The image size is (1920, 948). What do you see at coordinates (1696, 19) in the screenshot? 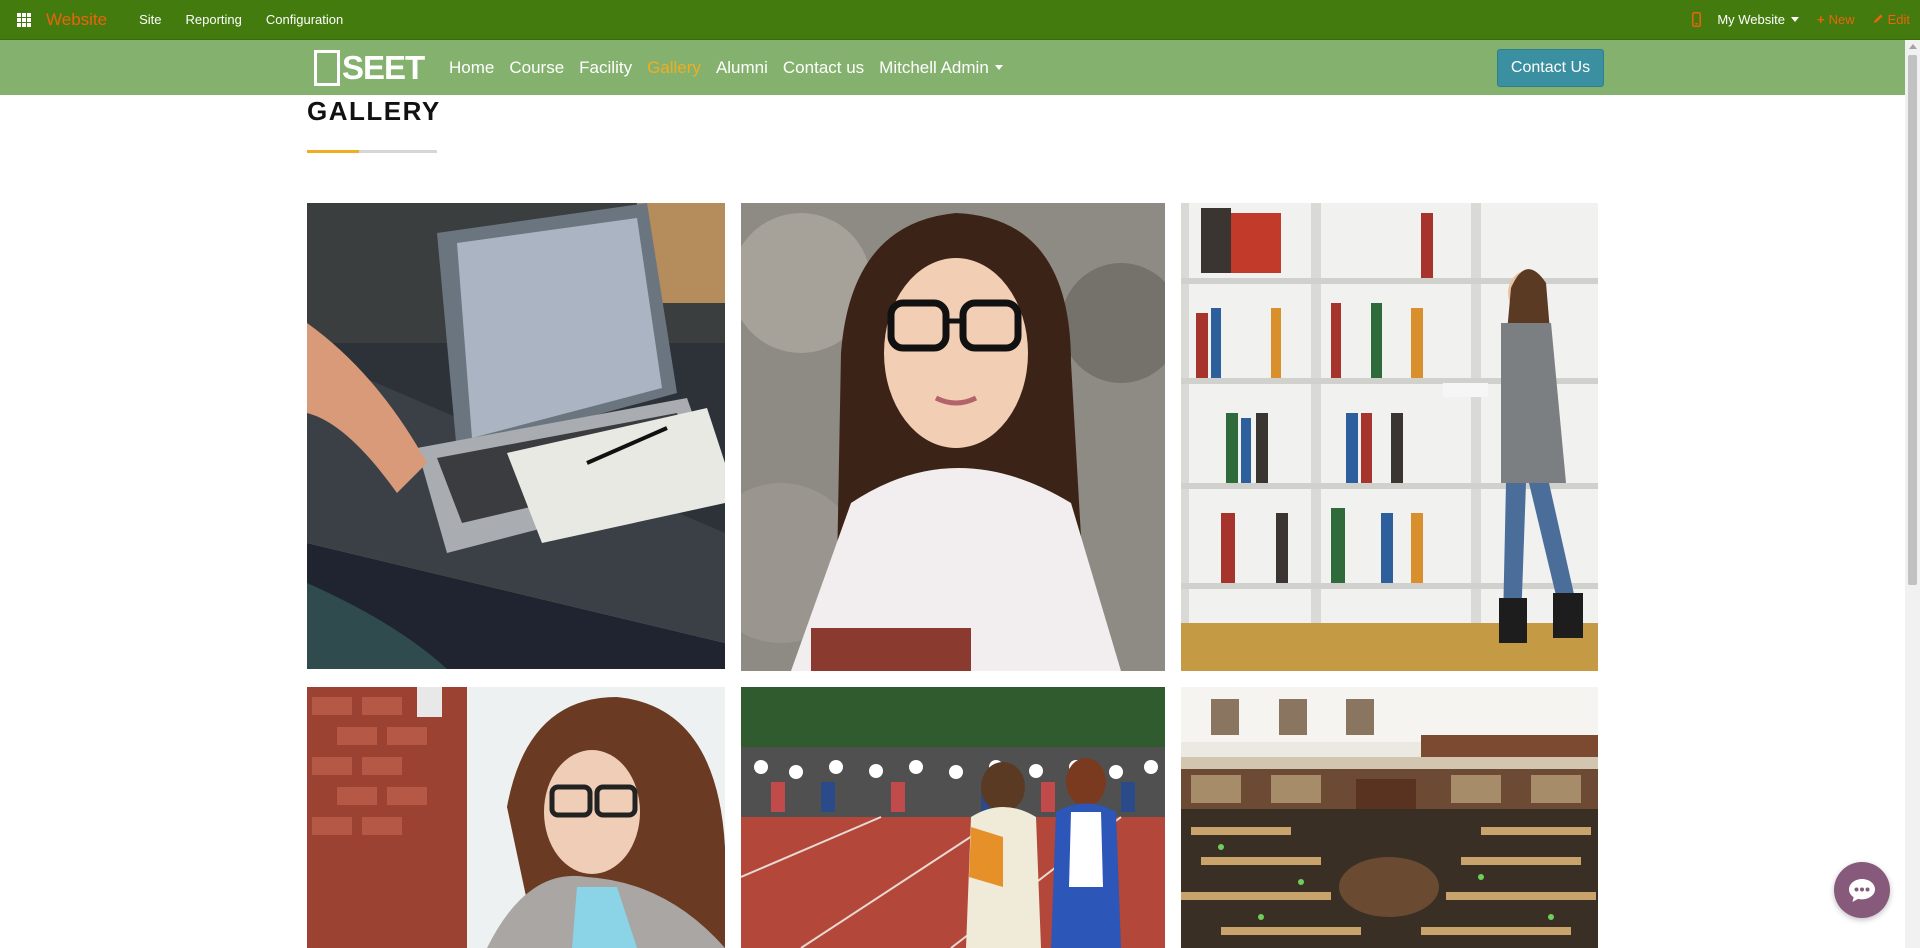
I see `mobile-preview-icon` at bounding box center [1696, 19].